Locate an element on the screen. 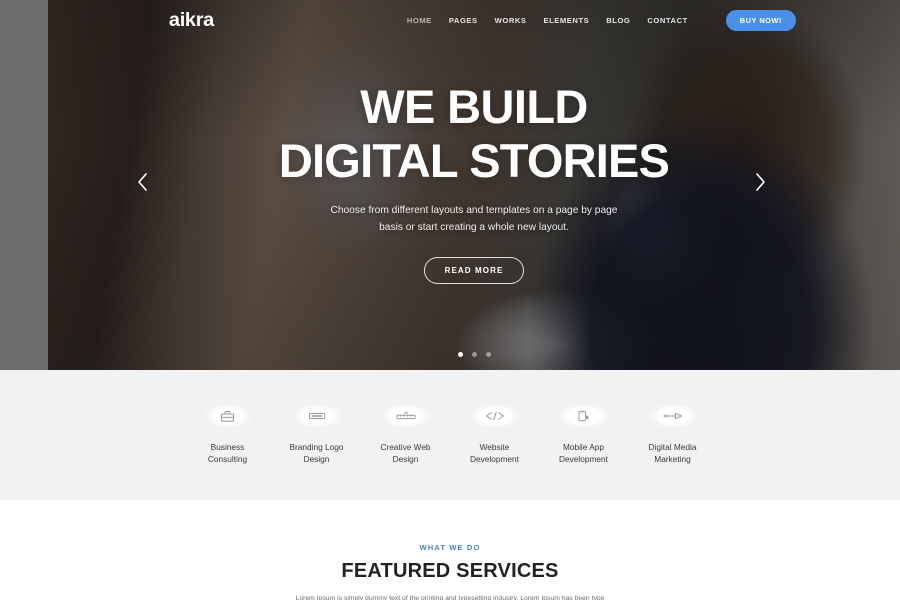 This screenshot has height=600, width=900. ruler-pencil-icon is located at coordinates (405, 416).